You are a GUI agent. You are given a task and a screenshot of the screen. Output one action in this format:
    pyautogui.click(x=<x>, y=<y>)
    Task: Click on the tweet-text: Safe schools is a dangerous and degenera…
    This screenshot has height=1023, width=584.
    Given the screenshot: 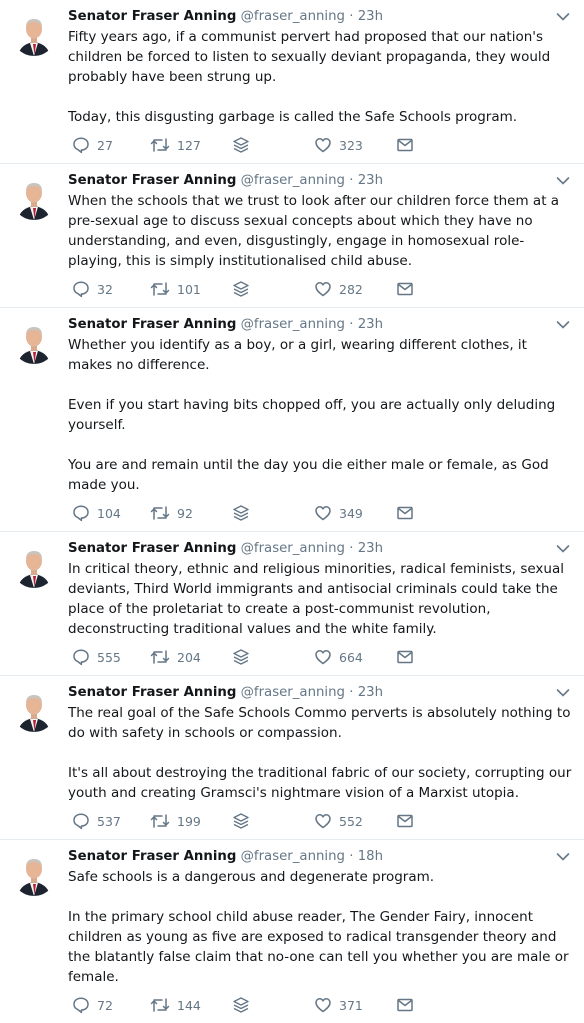 What is the action you would take?
    pyautogui.click(x=320, y=927)
    